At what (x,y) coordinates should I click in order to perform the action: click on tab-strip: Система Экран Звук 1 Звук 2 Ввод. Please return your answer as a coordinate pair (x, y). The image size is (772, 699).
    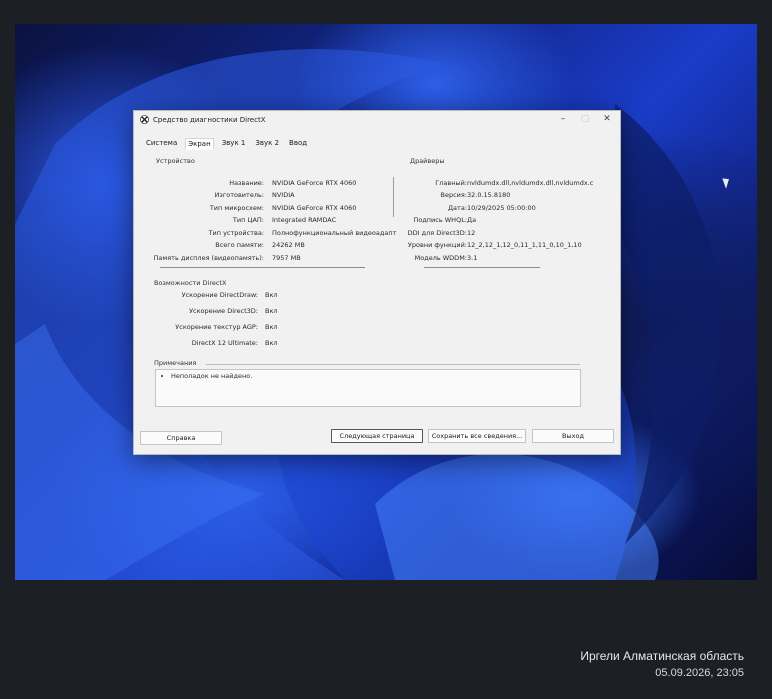
    Looking at the image, I should click on (226, 144).